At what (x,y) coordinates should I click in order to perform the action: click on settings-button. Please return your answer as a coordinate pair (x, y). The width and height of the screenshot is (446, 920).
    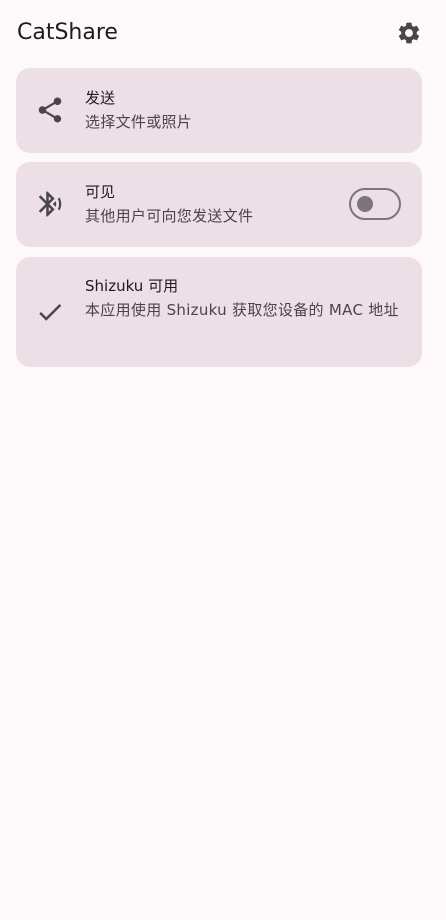
    Looking at the image, I should click on (409, 33).